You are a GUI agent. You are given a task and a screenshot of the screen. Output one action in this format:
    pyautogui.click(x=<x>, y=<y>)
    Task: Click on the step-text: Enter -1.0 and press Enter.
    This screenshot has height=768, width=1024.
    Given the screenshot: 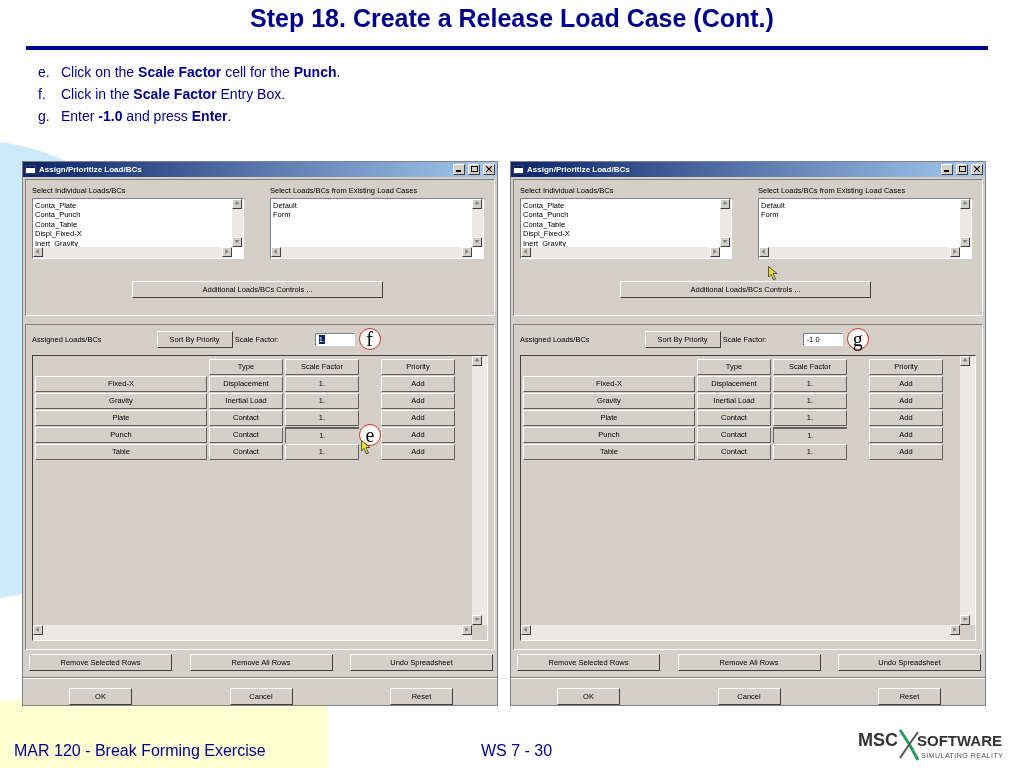 What is the action you would take?
    pyautogui.click(x=146, y=116)
    